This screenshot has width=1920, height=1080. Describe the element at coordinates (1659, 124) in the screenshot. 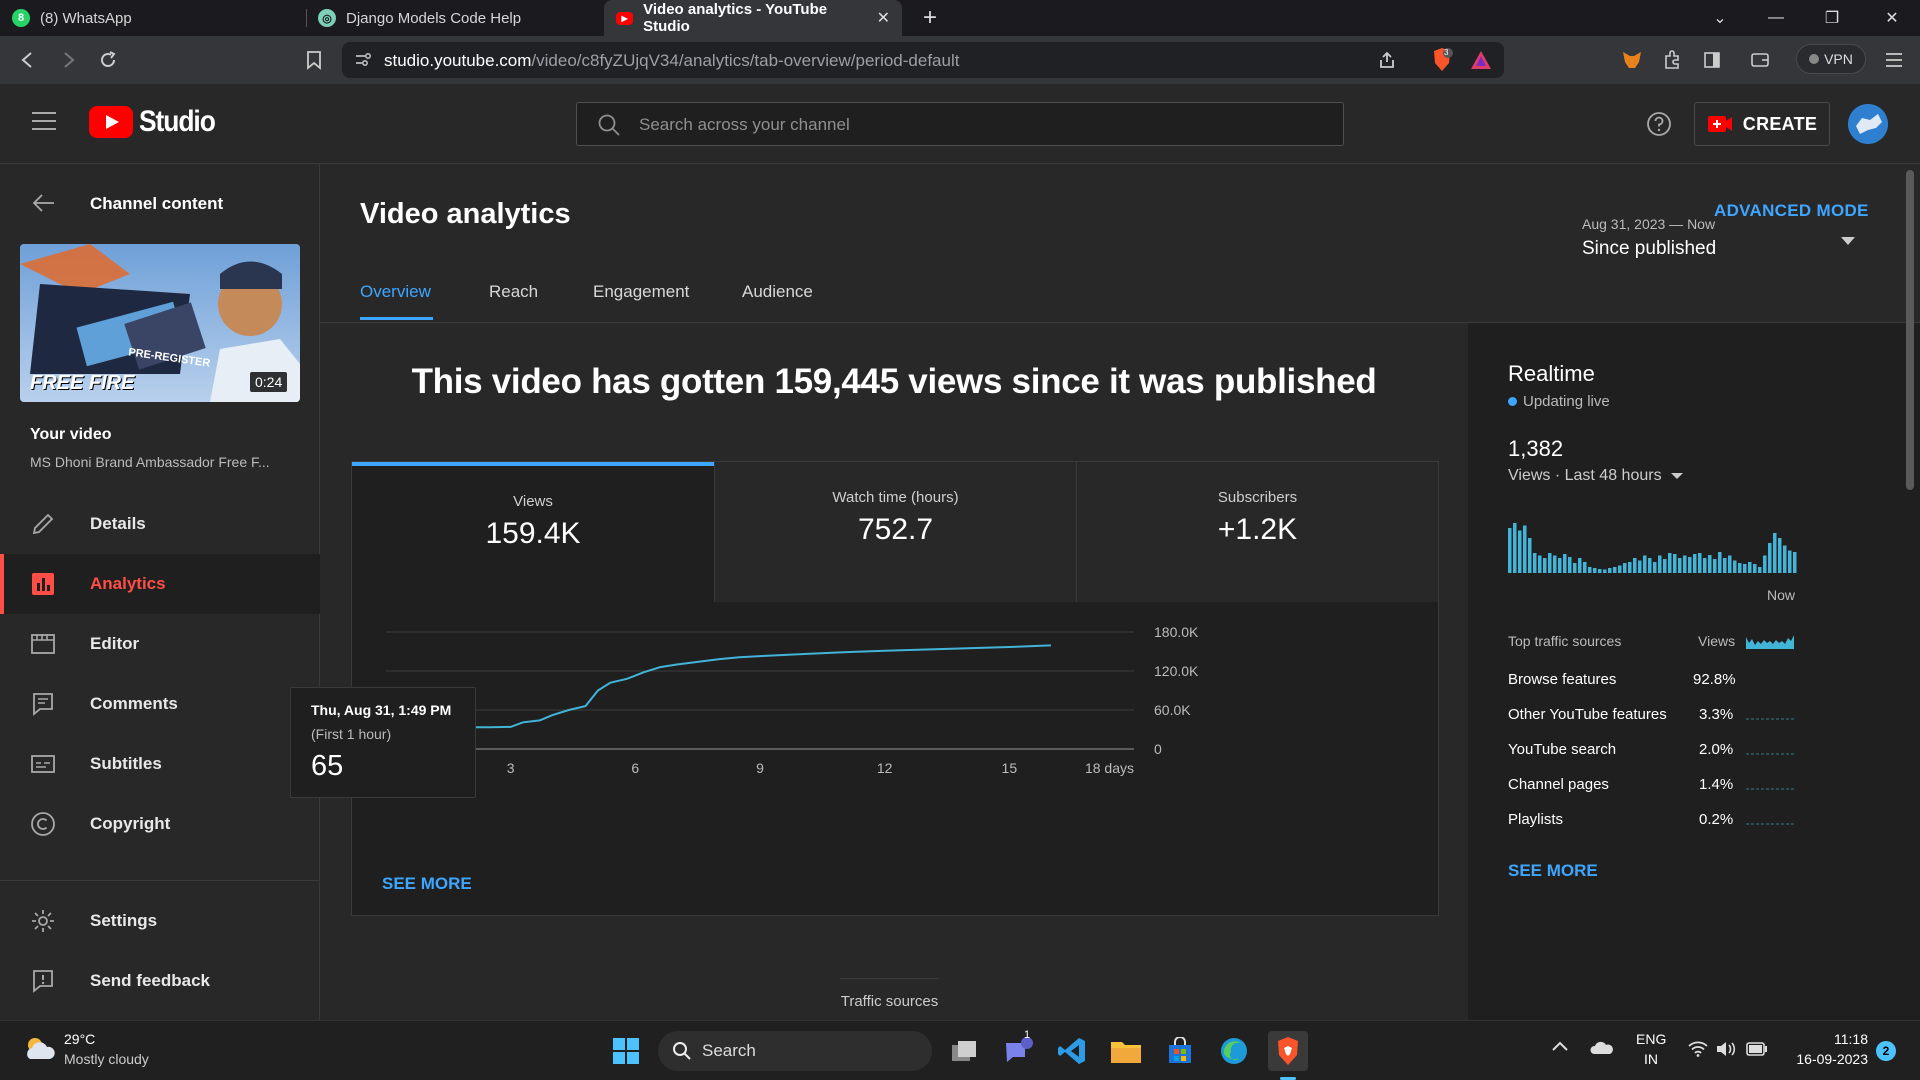

I see `help-icon` at that location.